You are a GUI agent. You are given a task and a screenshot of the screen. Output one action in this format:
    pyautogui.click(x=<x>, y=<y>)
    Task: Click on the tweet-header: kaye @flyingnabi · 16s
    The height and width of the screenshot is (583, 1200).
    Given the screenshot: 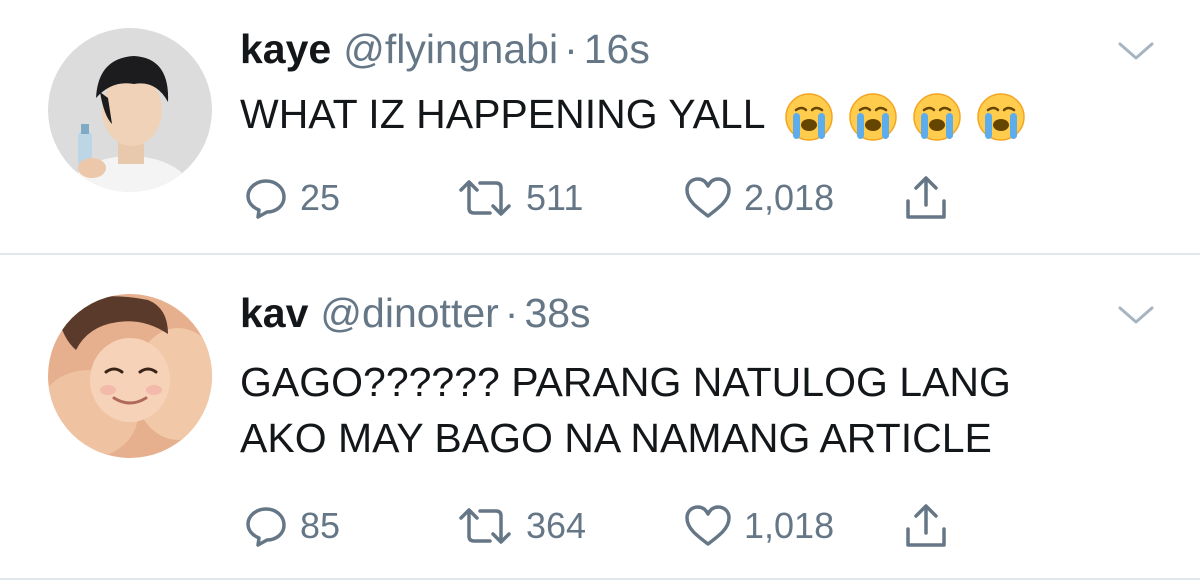 What is the action you would take?
    pyautogui.click(x=445, y=54)
    